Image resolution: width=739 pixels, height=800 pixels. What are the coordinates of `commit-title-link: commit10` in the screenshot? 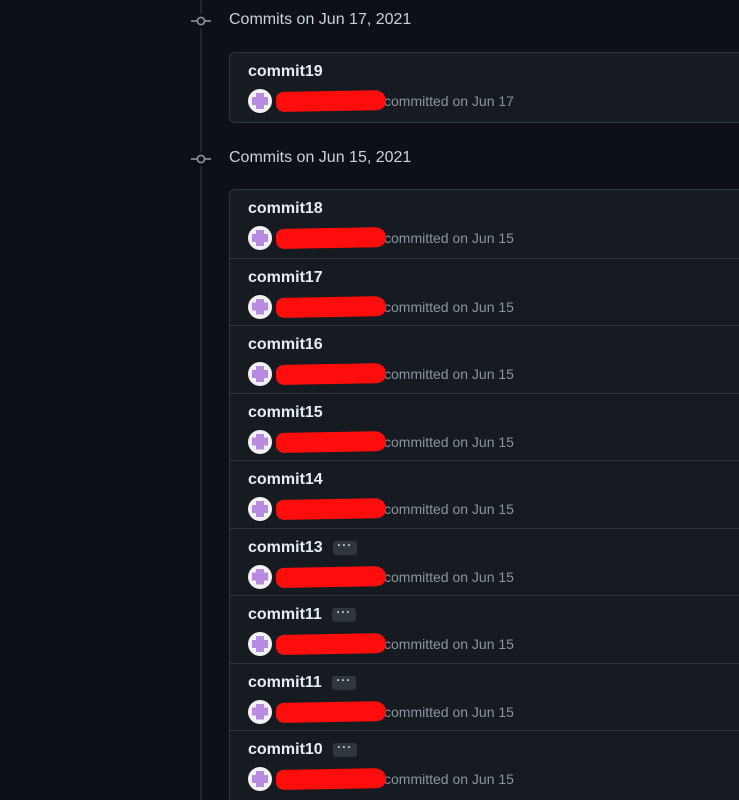 It's located at (285, 750).